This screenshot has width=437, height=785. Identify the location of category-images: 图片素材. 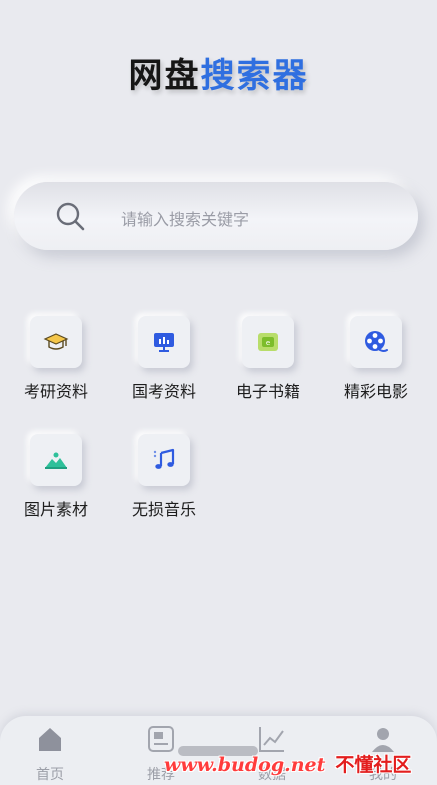
(56, 477).